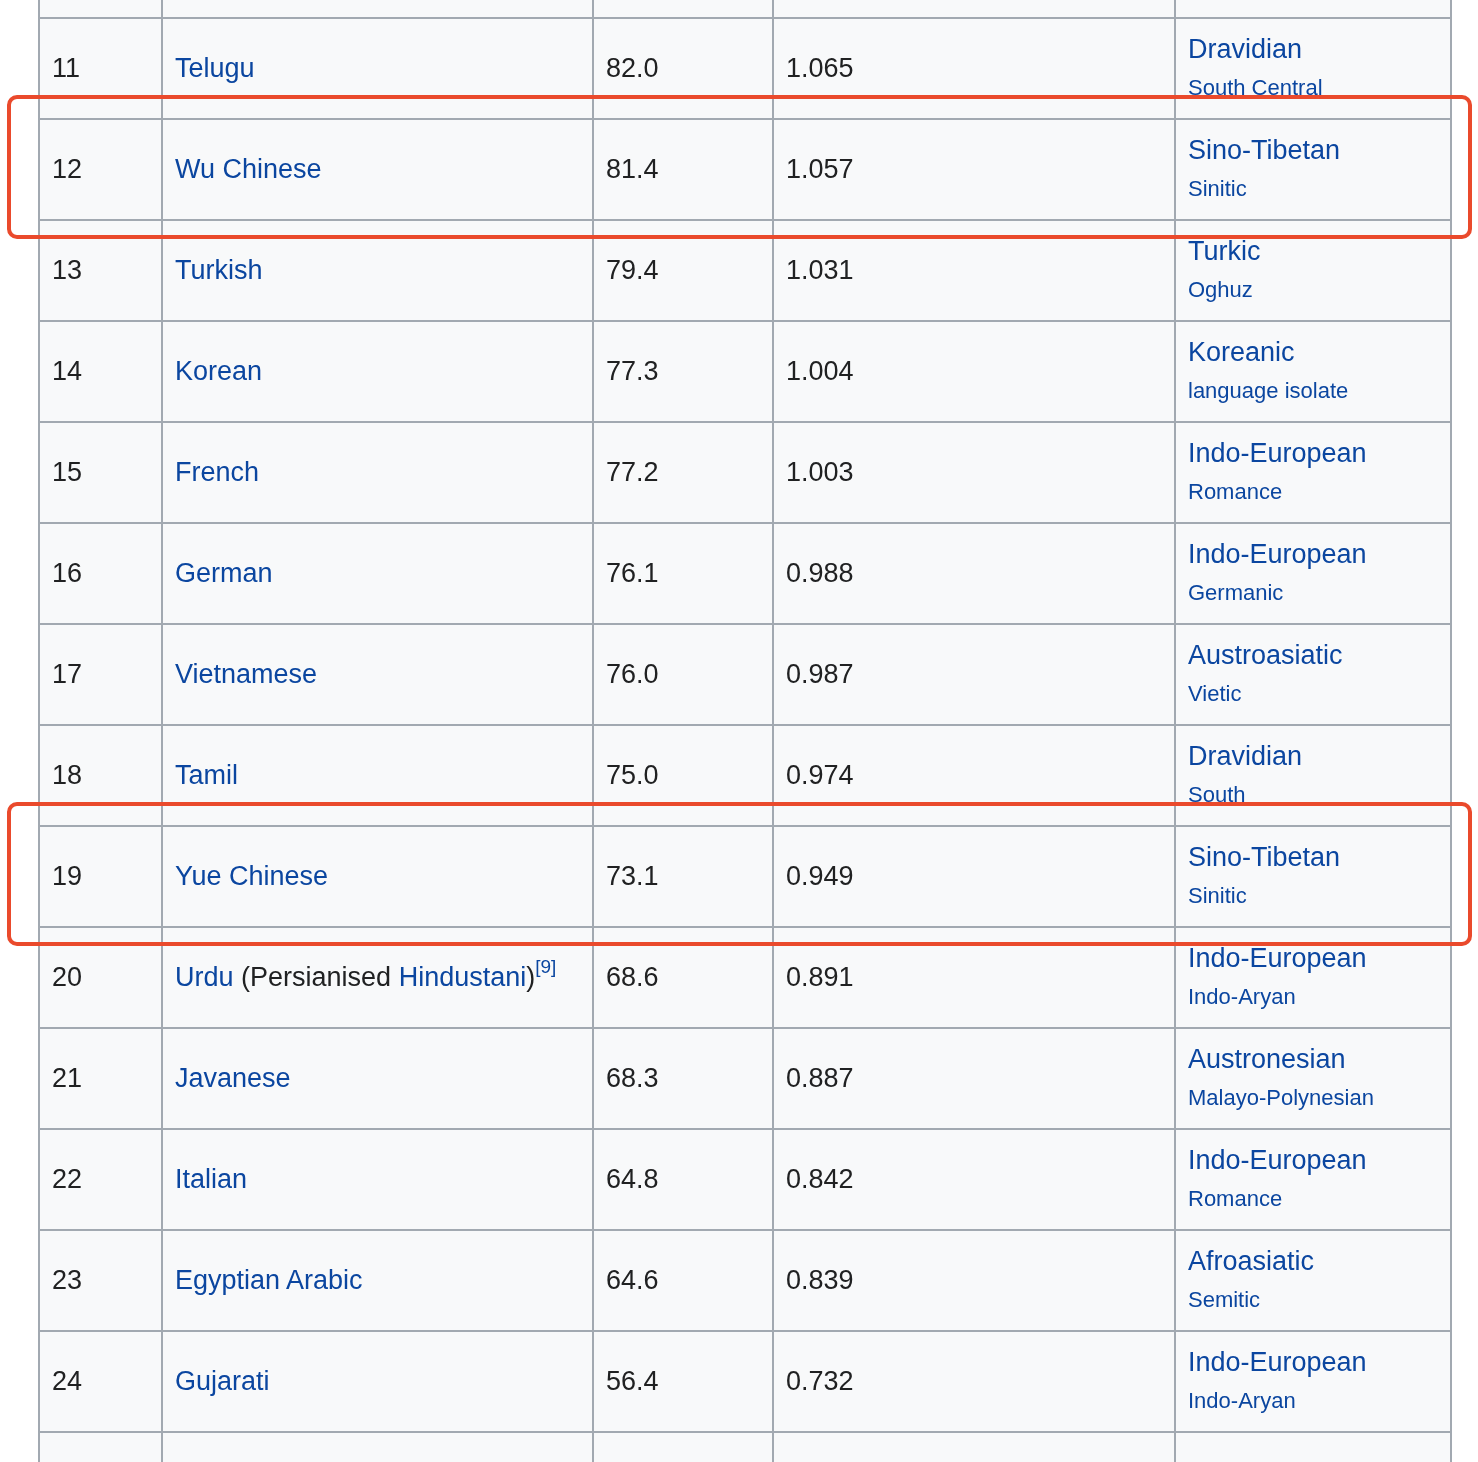  Describe the element at coordinates (1224, 1300) in the screenshot. I see `branch-link: Semitic` at that location.